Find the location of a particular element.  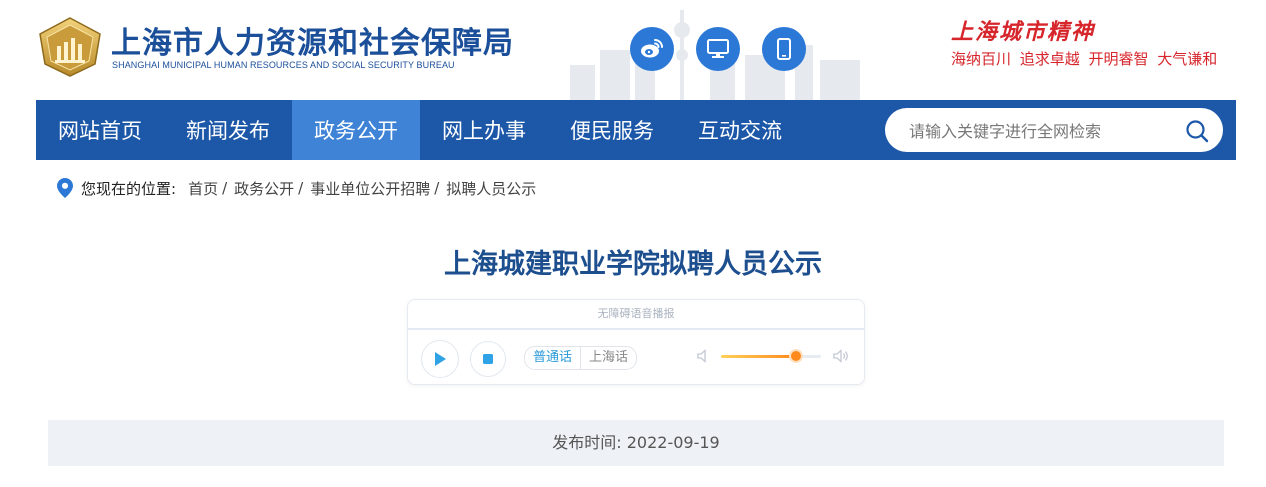

weibo-button is located at coordinates (652, 49).